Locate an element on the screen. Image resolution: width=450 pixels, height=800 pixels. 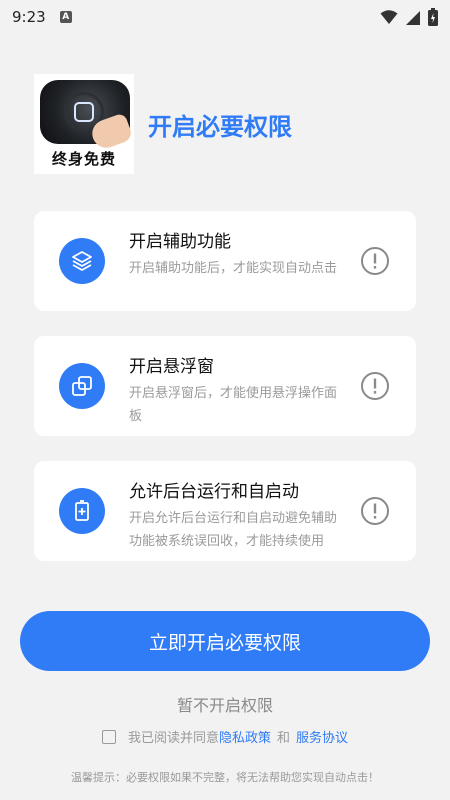
header: 终身免费 开启必要权限 is located at coordinates (163, 124).